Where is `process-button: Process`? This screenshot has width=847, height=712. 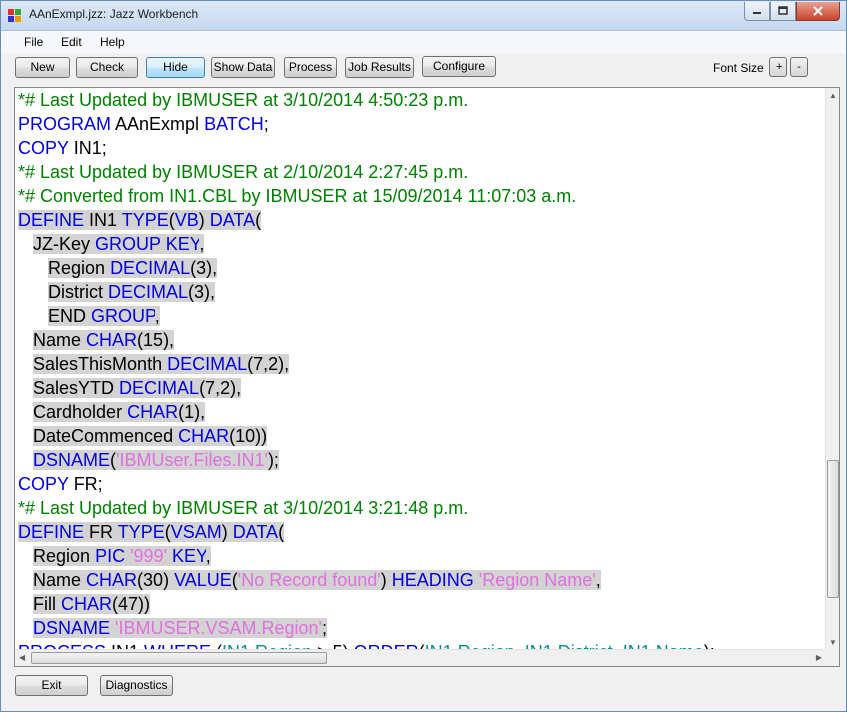 process-button: Process is located at coordinates (310, 67).